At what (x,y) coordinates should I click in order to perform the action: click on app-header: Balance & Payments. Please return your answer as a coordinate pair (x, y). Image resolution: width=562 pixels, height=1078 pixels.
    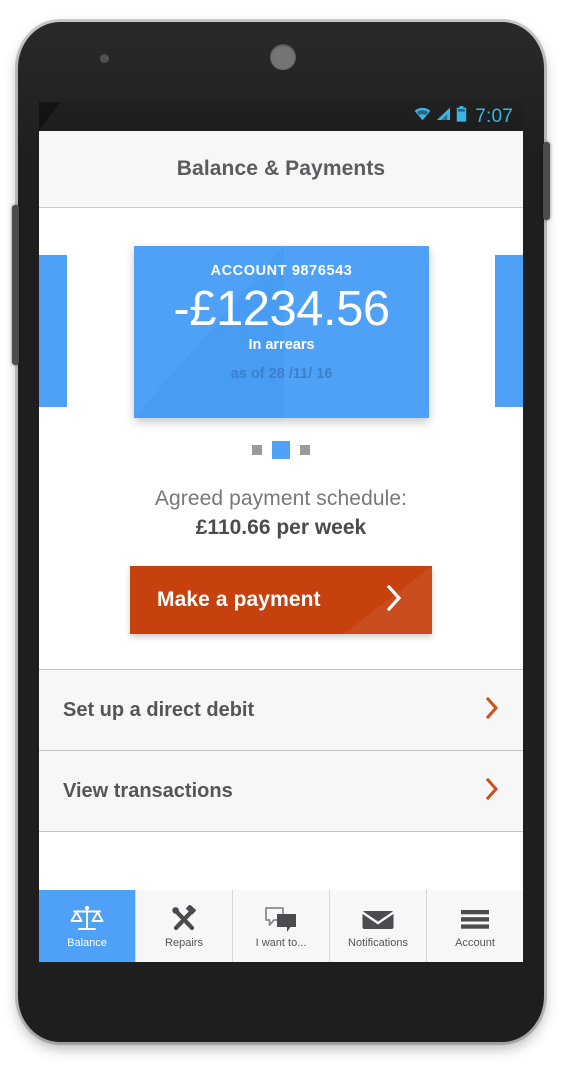
    Looking at the image, I should click on (281, 169).